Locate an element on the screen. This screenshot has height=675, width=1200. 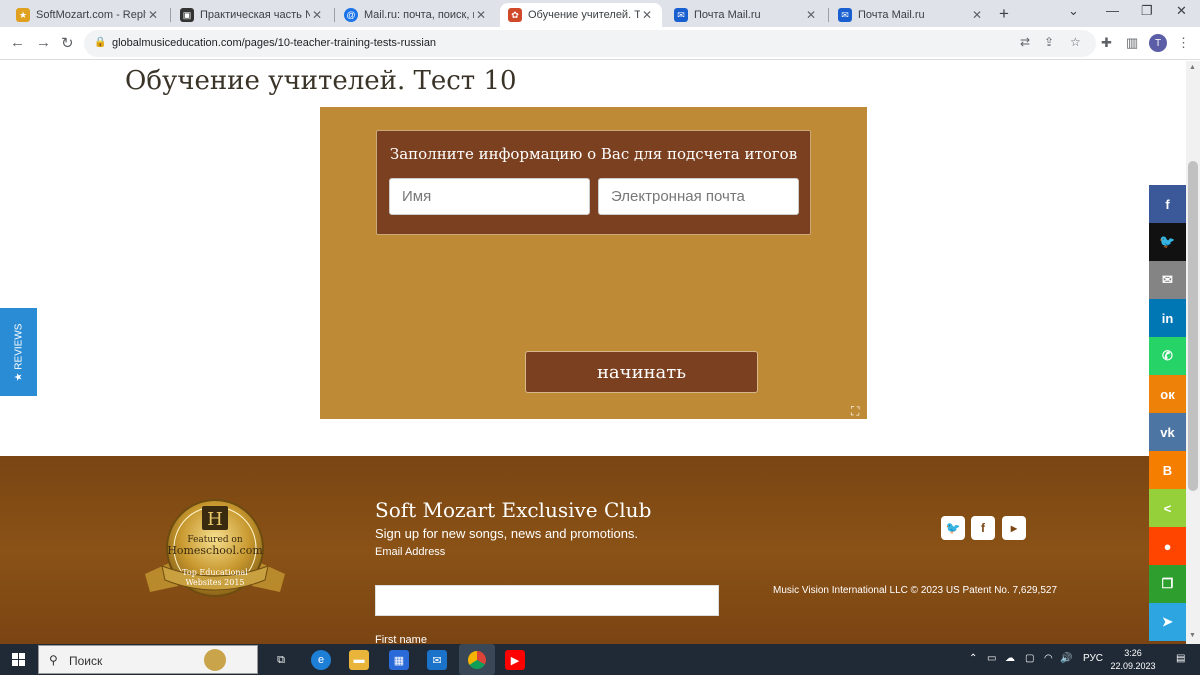
clock-date: 22.09.2023 is located at coordinates (1133, 666).